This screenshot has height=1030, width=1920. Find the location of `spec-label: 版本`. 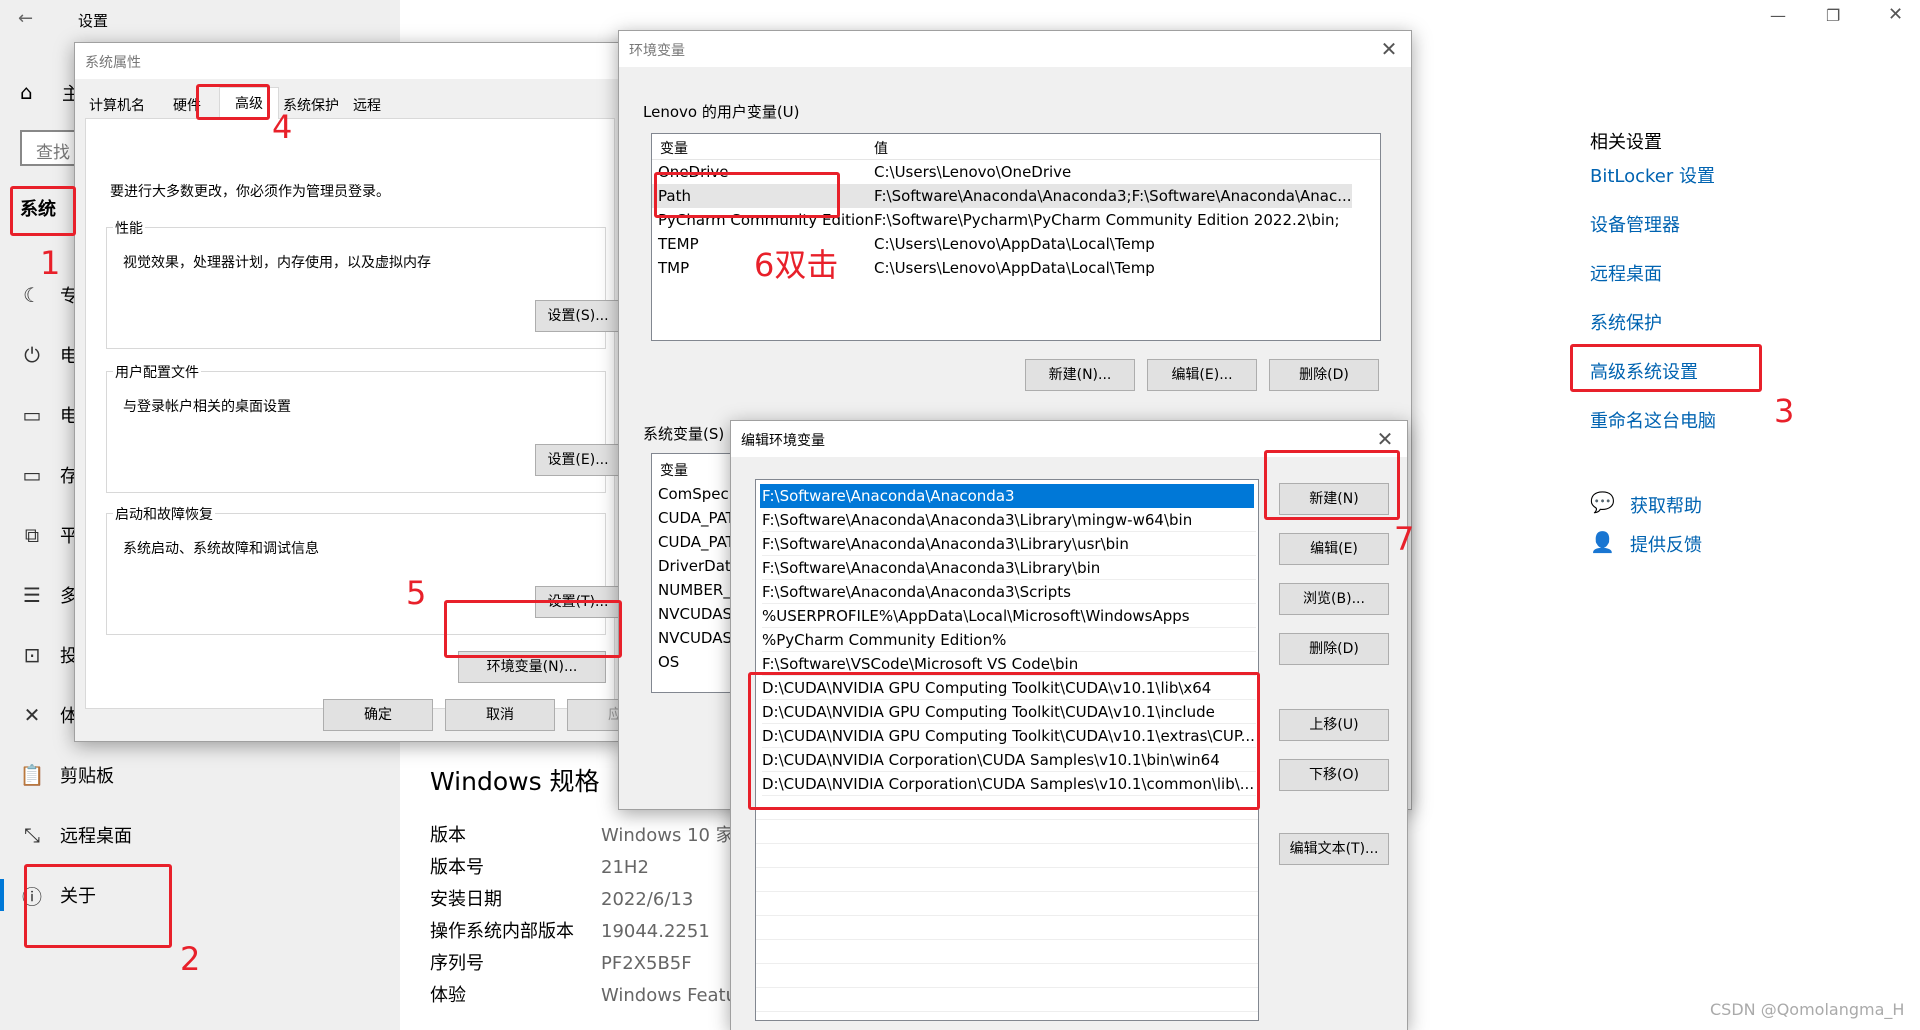

spec-label: 版本 is located at coordinates (448, 835).